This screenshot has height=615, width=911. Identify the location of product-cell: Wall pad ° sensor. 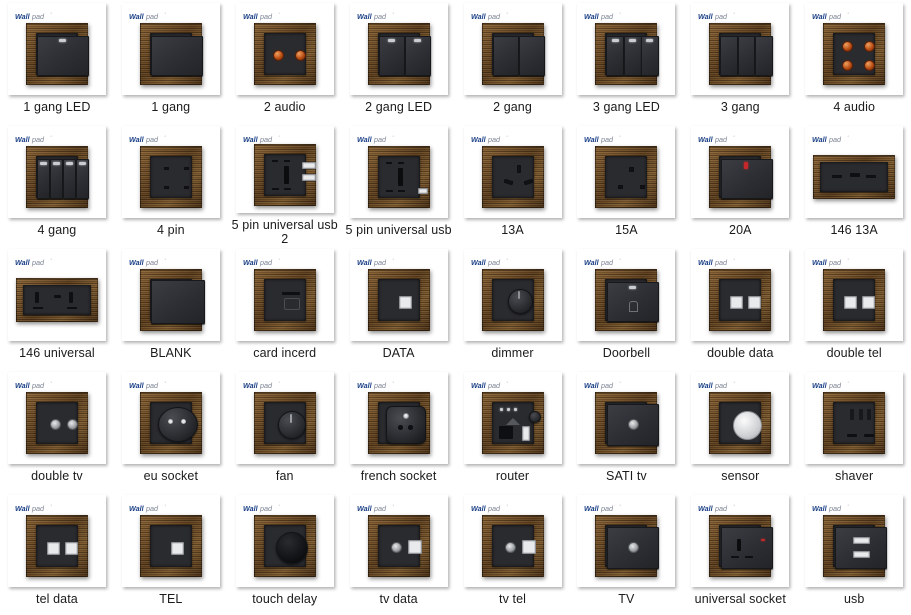
(740, 430).